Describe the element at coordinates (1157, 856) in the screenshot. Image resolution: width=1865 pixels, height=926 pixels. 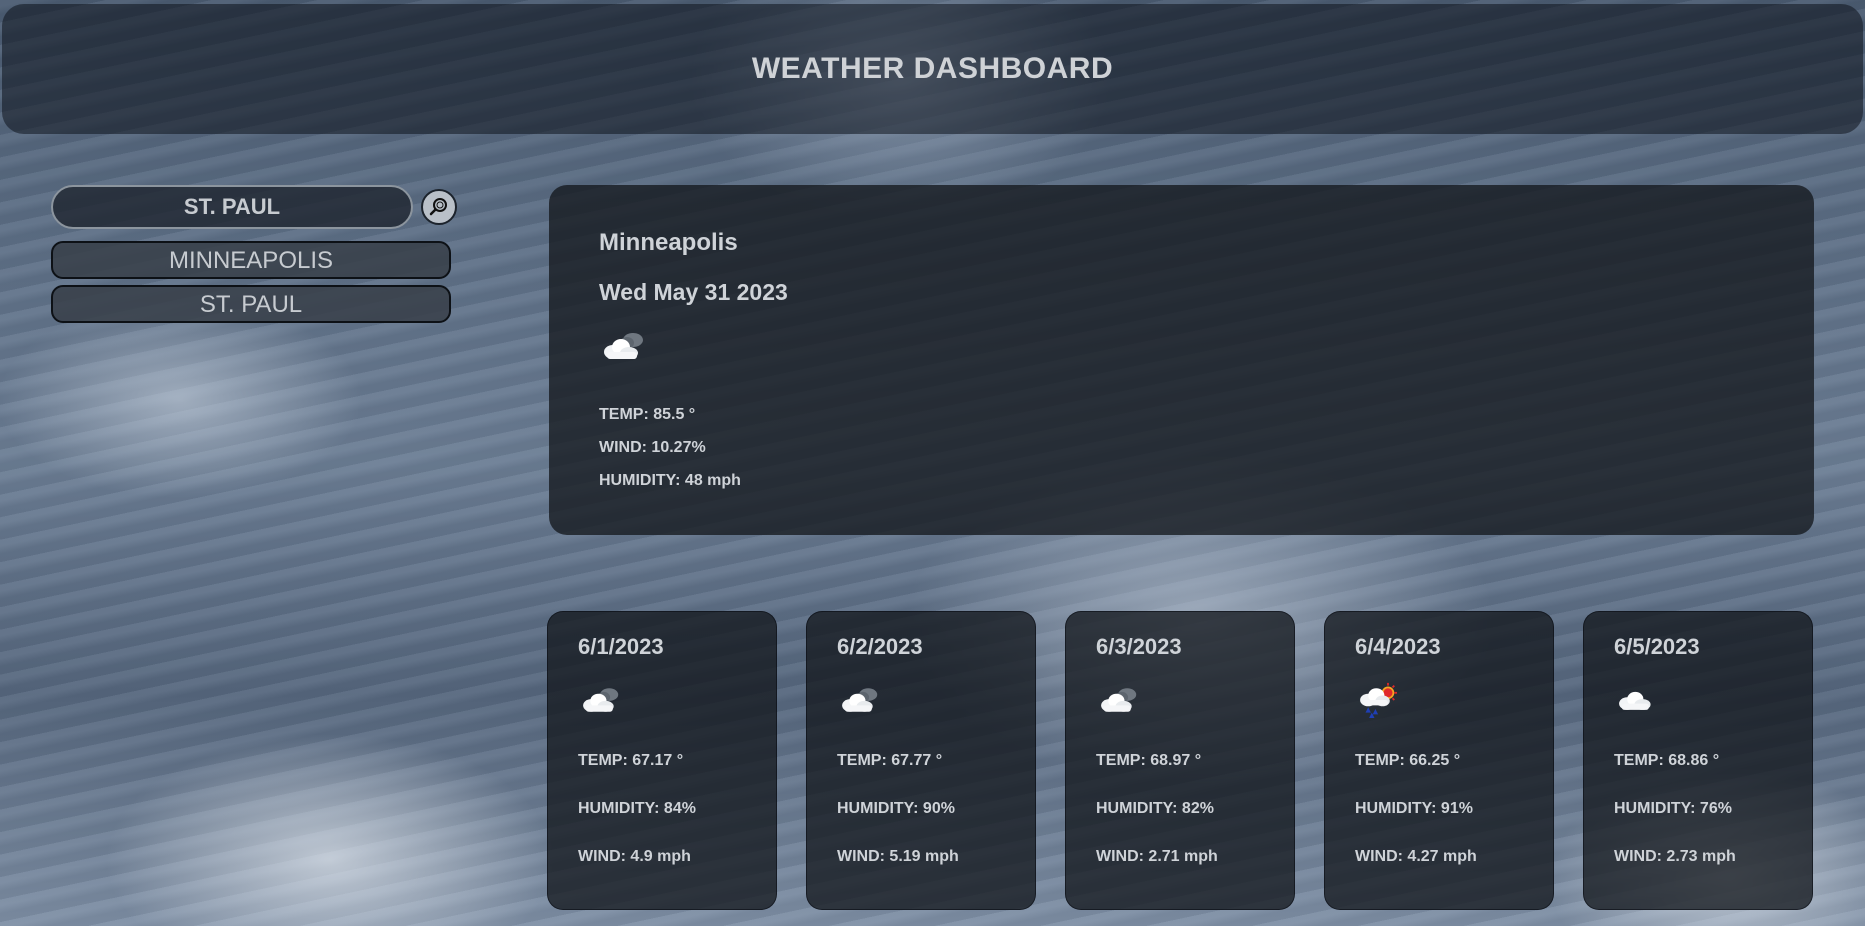
I see `forecast-wind: WIND: 2.71 mph` at that location.